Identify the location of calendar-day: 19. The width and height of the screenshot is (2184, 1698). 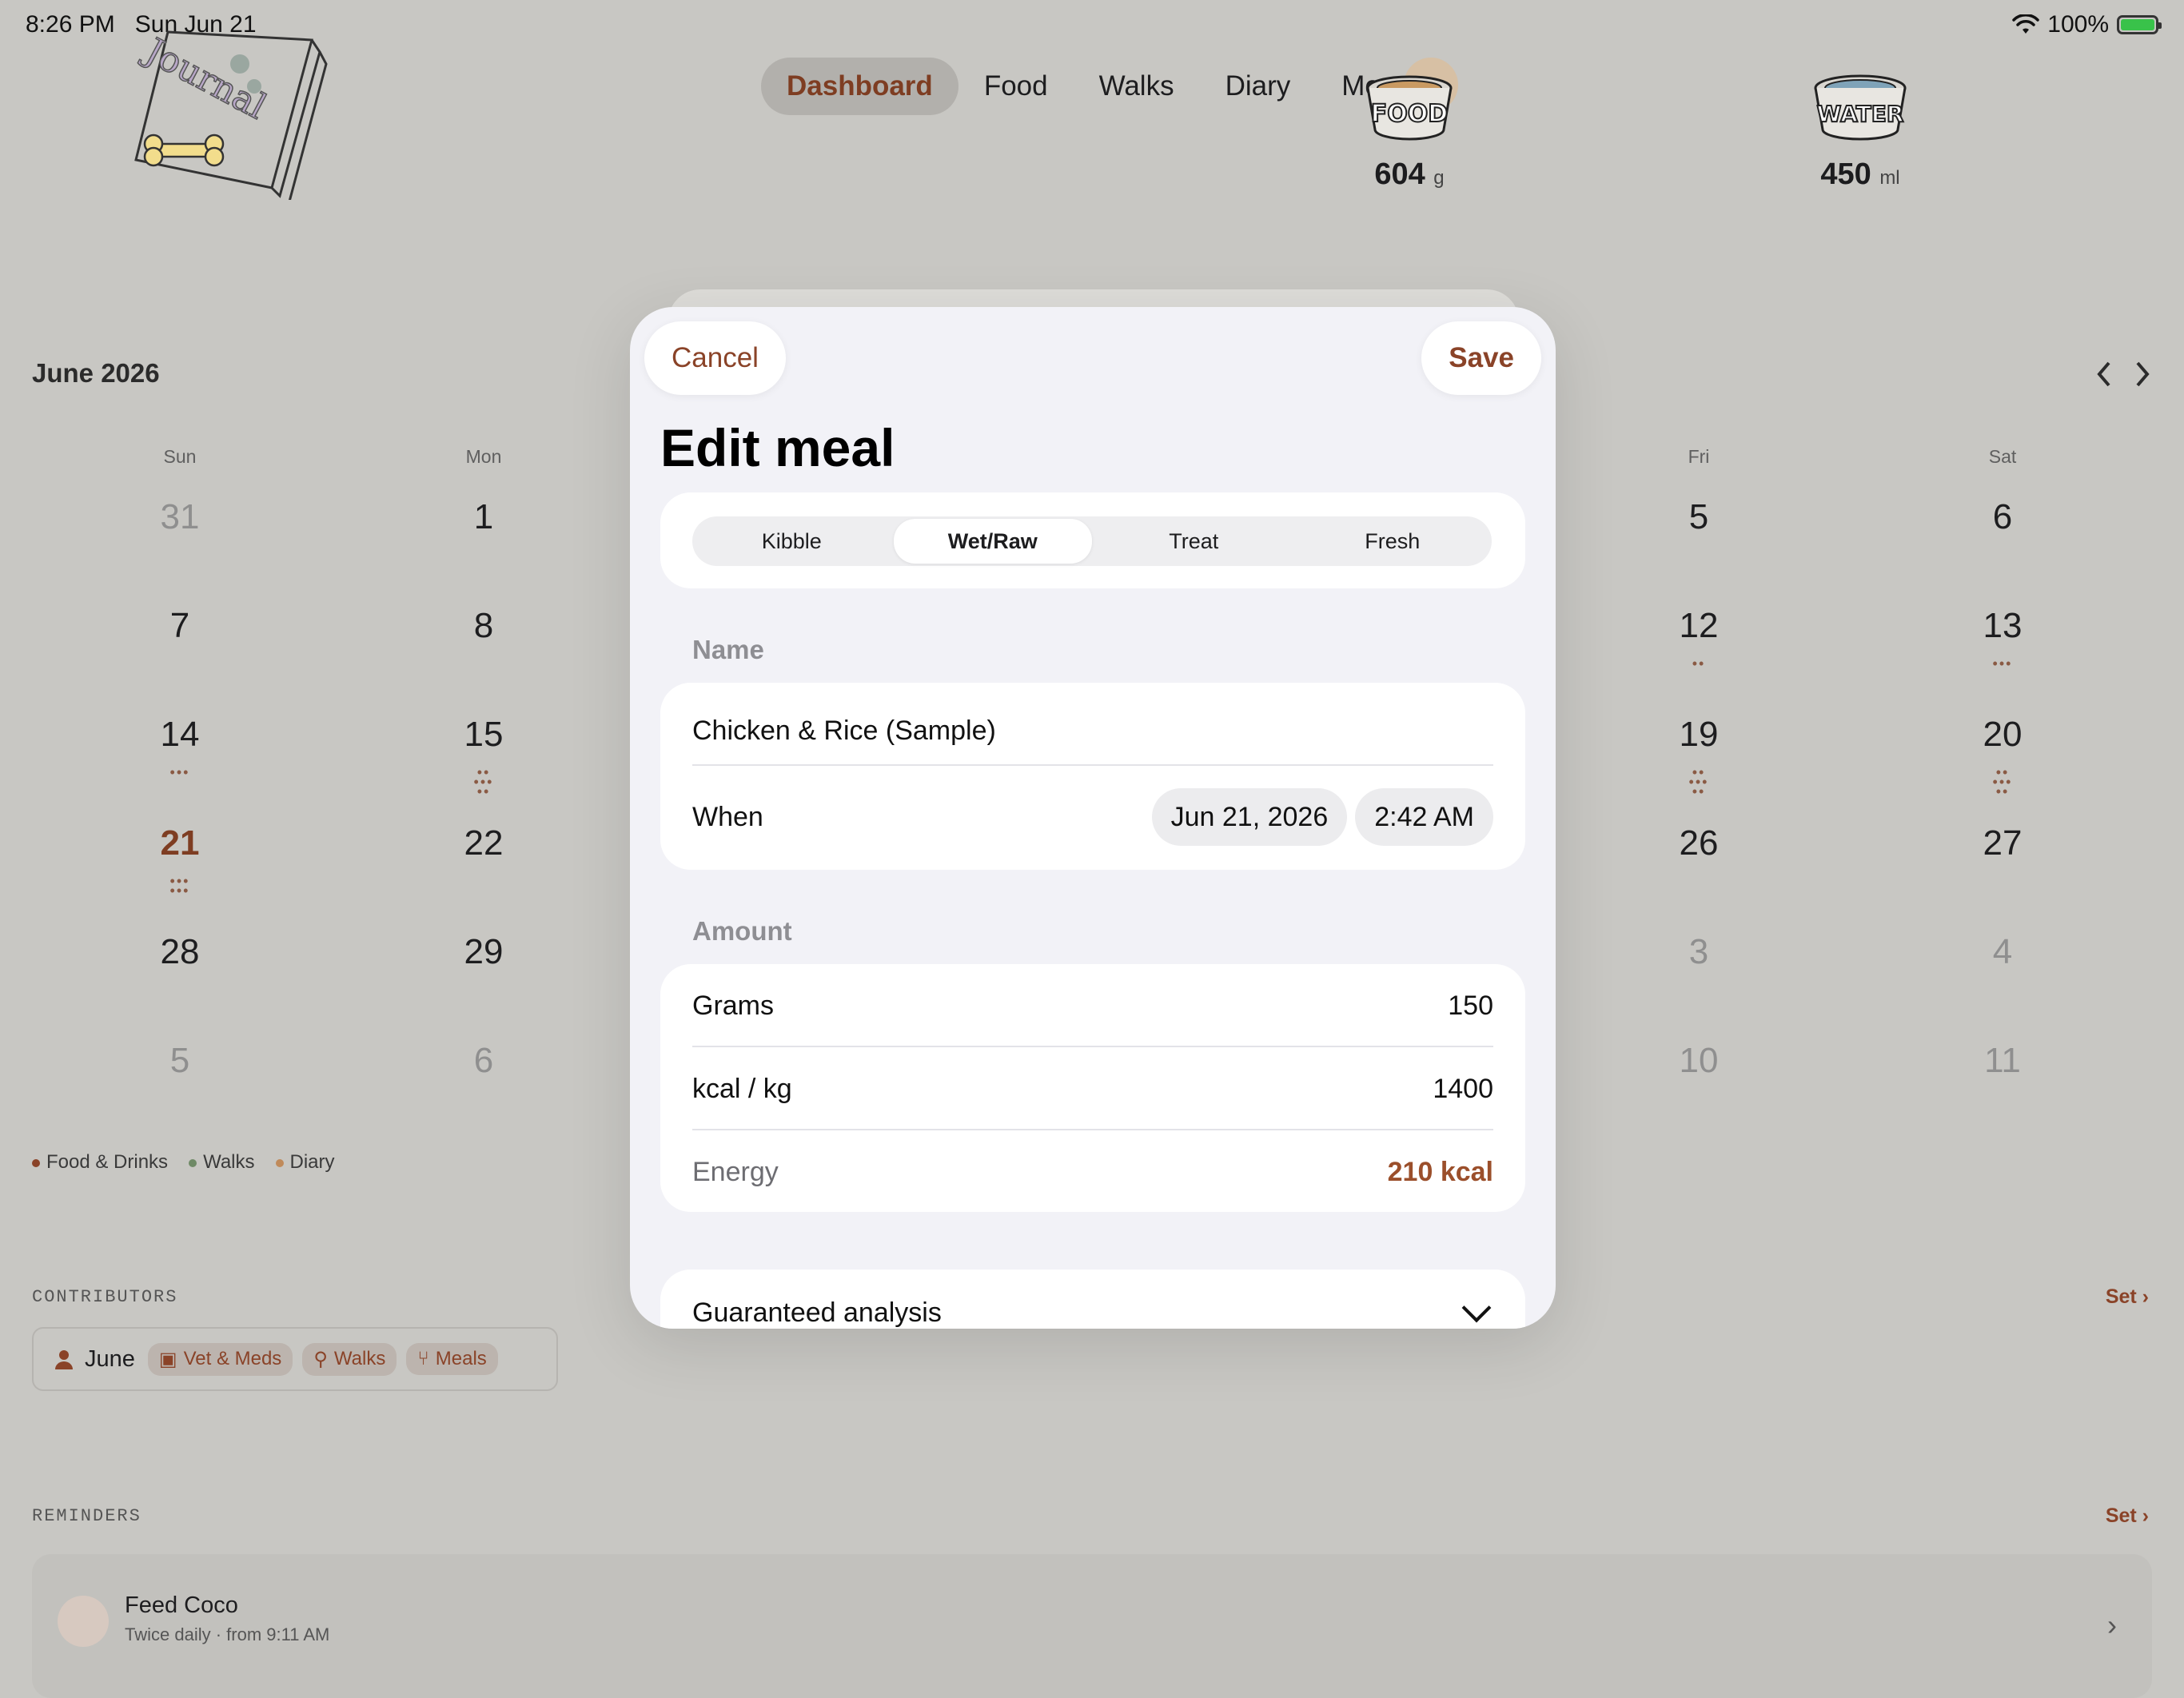
(1699, 735).